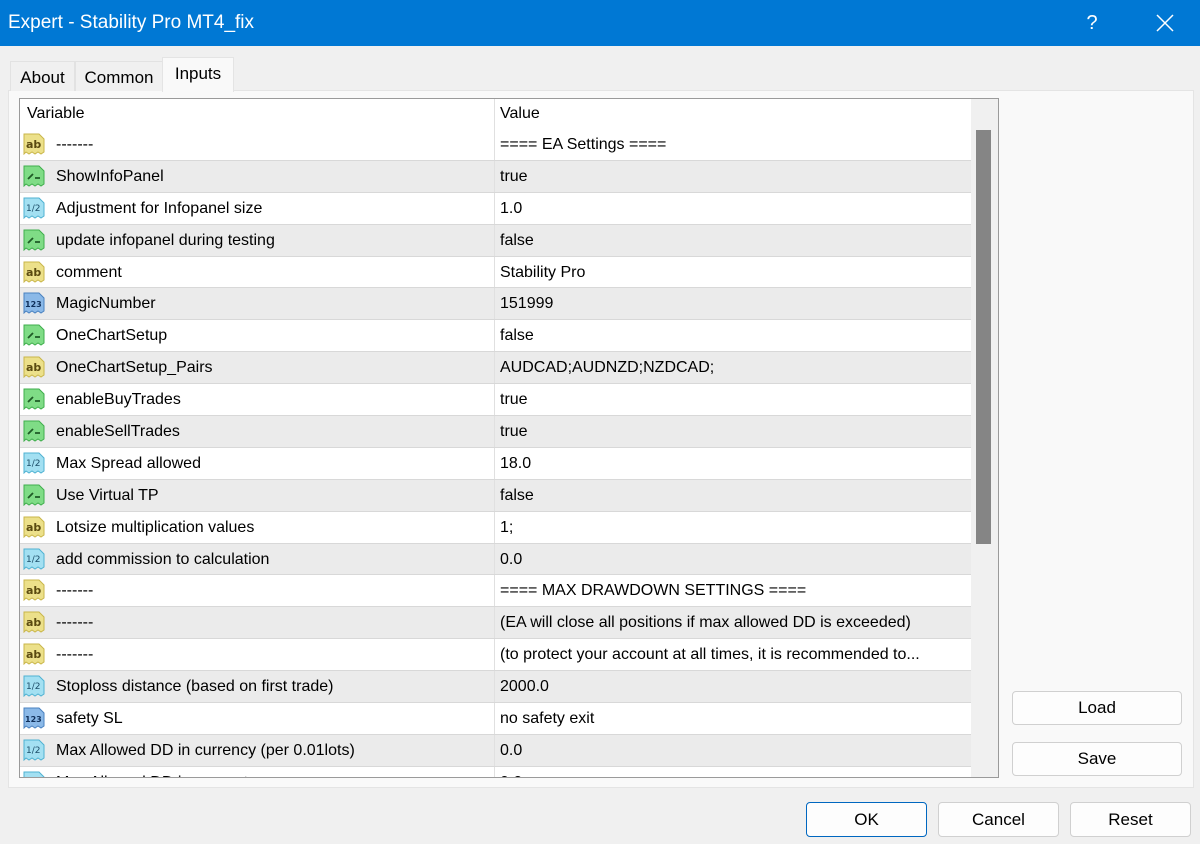 Image resolution: width=1200 pixels, height=844 pixels. What do you see at coordinates (524, 687) in the screenshot?
I see `variable-value: 2000.0` at bounding box center [524, 687].